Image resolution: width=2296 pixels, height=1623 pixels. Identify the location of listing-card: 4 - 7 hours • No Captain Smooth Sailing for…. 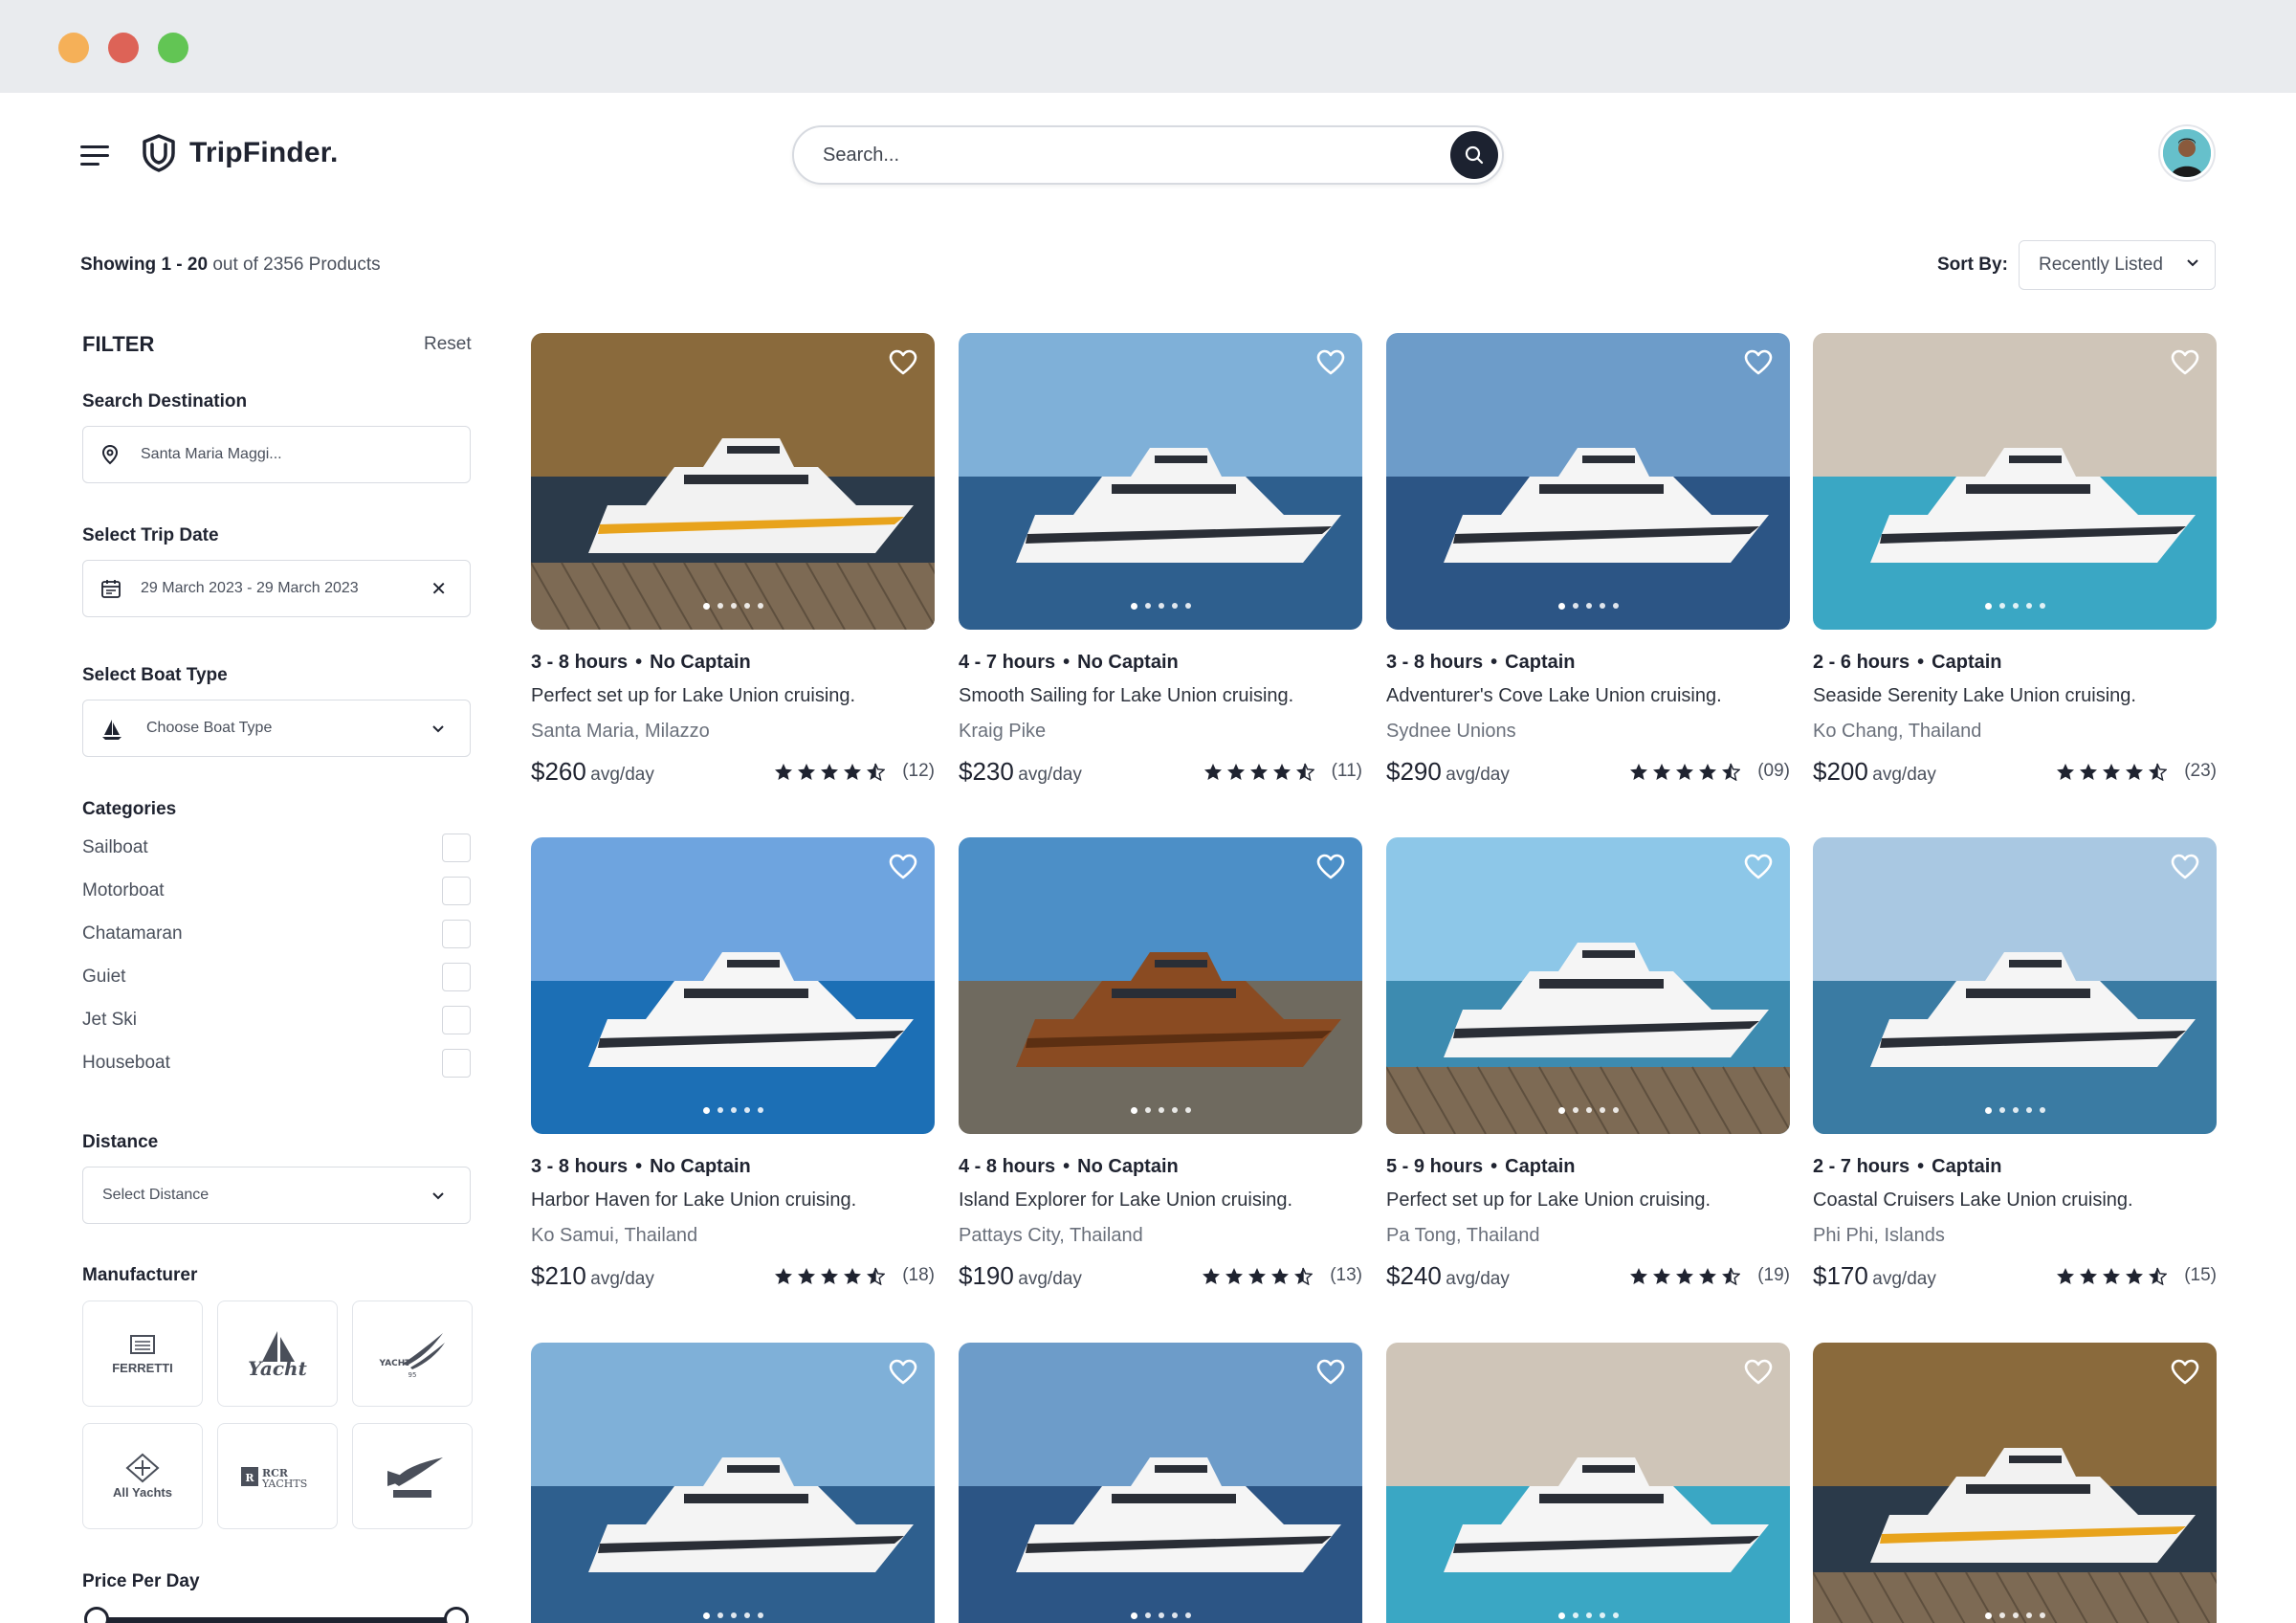
(1161, 559).